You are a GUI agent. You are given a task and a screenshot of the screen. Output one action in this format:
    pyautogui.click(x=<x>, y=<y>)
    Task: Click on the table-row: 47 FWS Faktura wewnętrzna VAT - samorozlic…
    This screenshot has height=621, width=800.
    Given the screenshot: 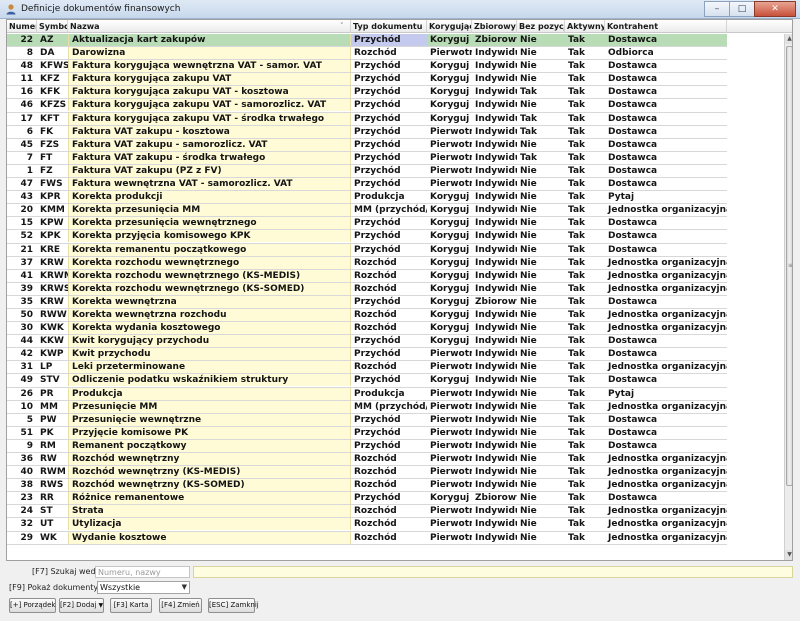 What is the action you would take?
    pyautogui.click(x=367, y=185)
    